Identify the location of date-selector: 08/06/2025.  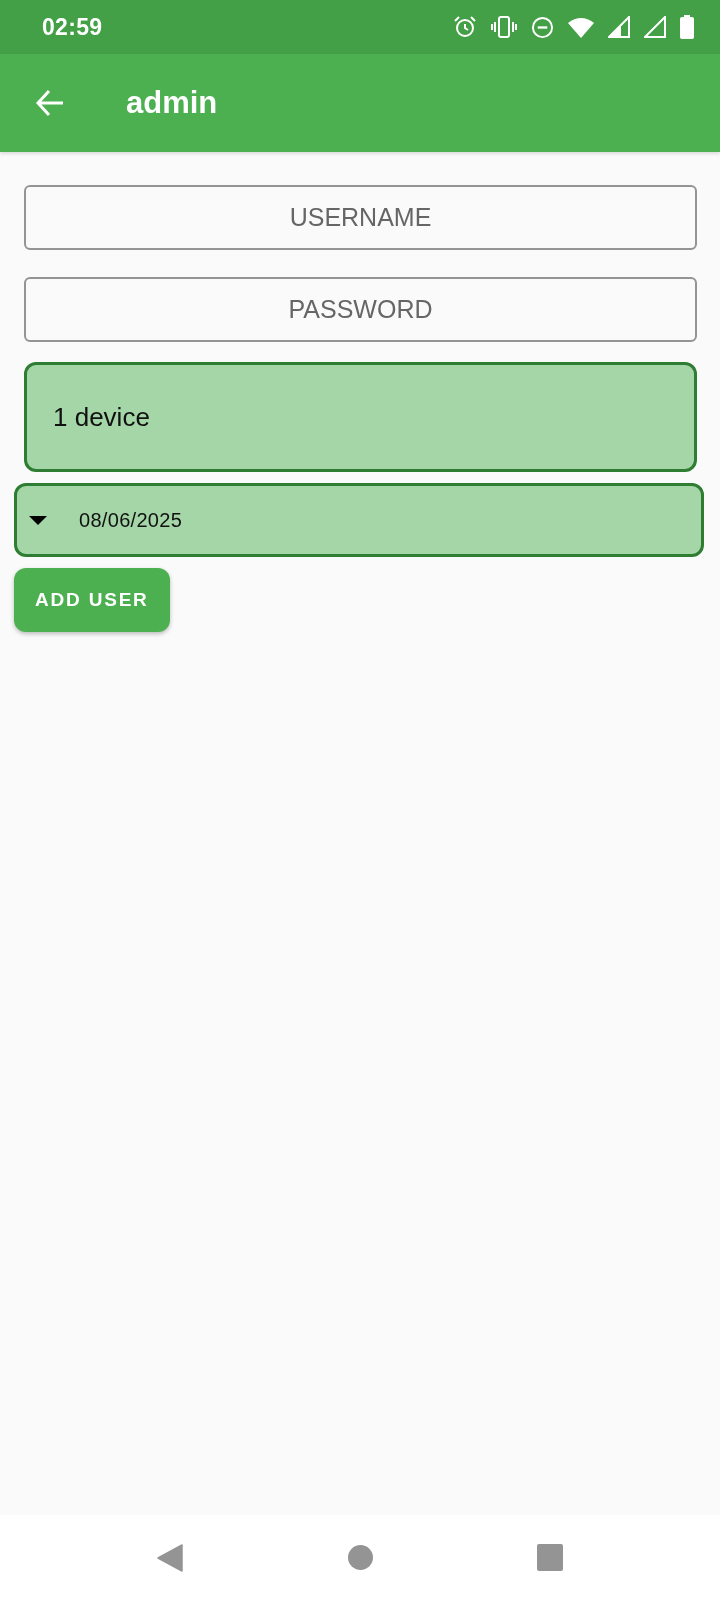
(359, 520).